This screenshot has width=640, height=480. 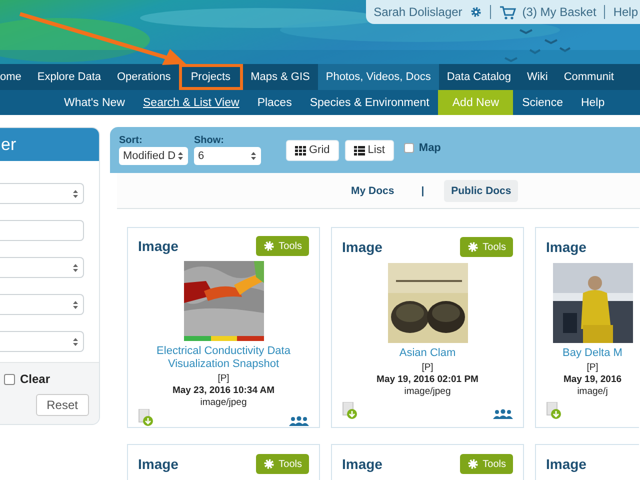 I want to click on nav-tab: Explore Data, so click(x=69, y=77).